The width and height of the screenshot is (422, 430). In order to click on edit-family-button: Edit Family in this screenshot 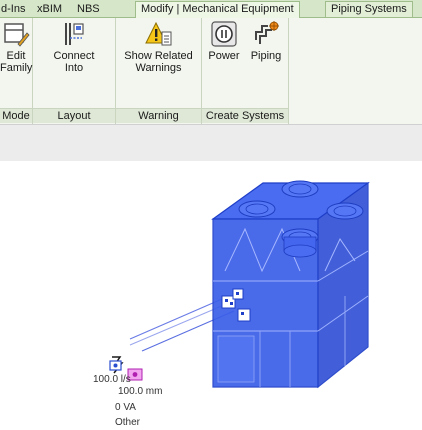, I will do `click(16, 47)`.